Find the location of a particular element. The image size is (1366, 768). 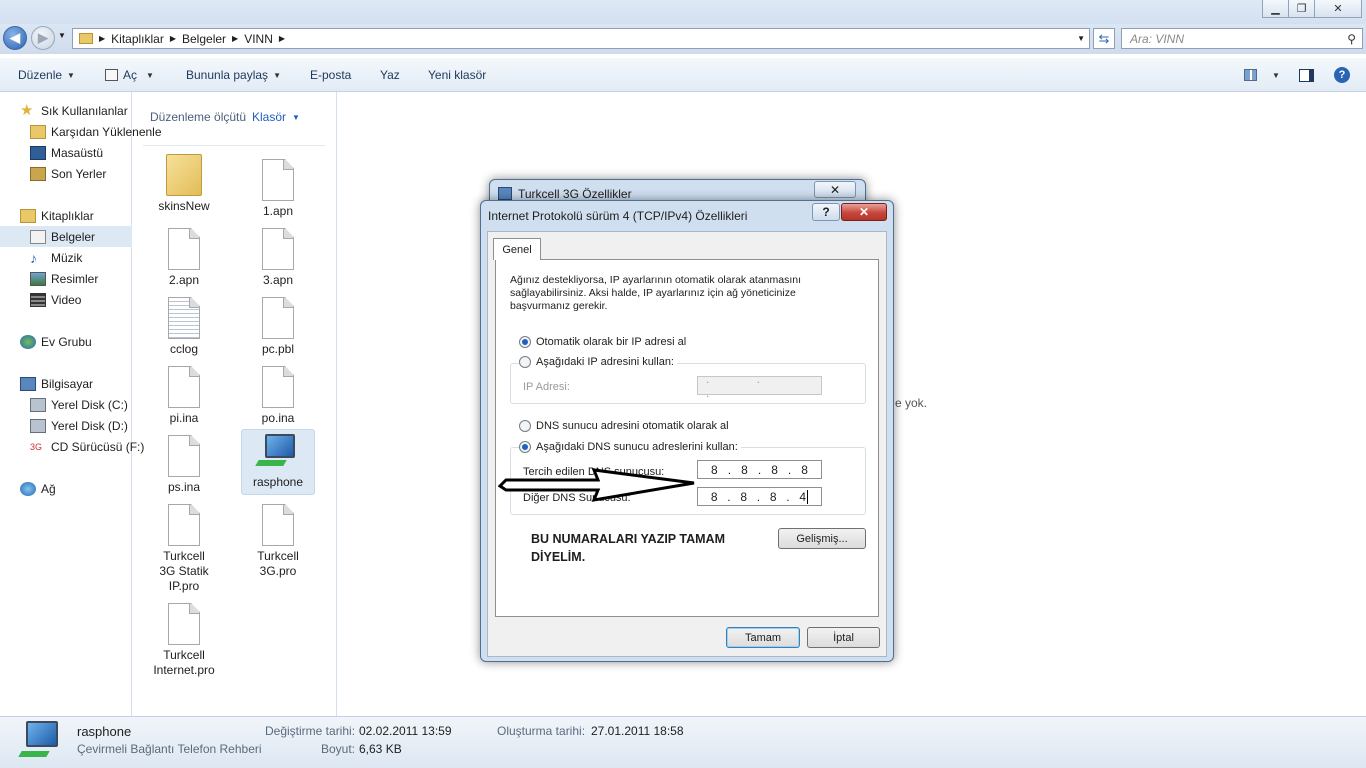

search-icon: ⚲ is located at coordinates (1351, 38).